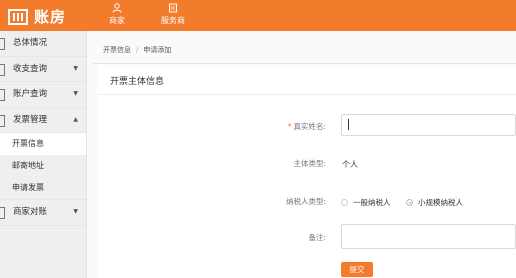 The image size is (516, 278). Describe the element at coordinates (18, 16) in the screenshot. I see `ledger-logo-icon` at that location.